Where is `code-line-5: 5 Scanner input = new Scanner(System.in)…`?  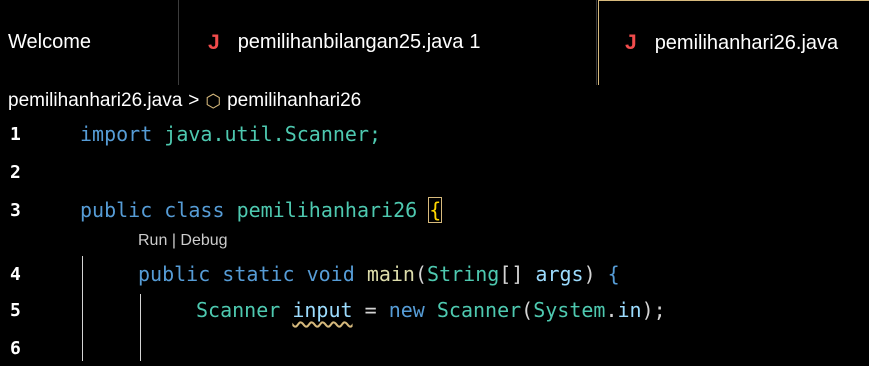
code-line-5: 5 Scanner input = new Scanner(System.in)… is located at coordinates (434, 311).